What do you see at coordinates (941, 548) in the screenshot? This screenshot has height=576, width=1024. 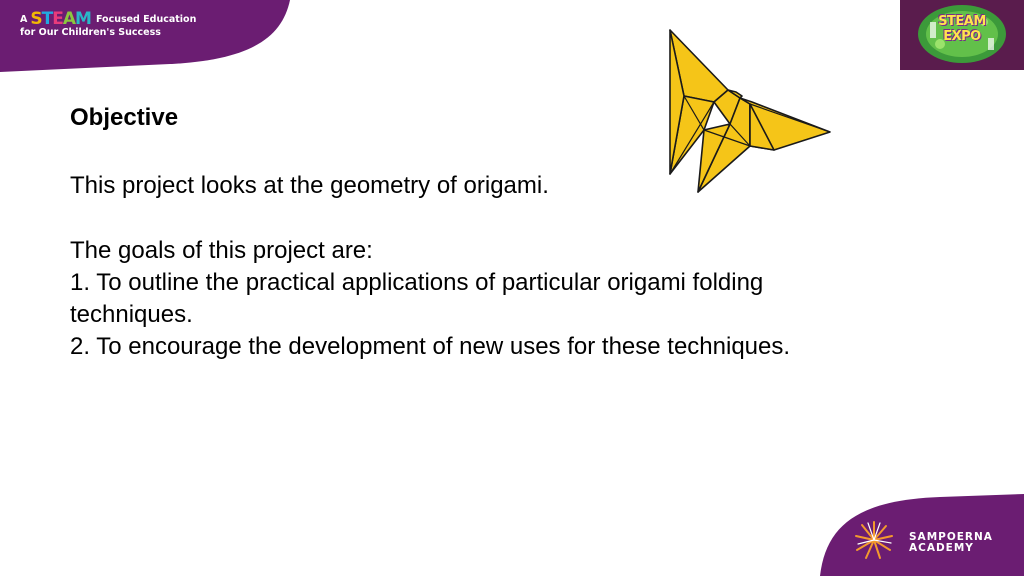 I see `academy-name-line2: ACADEMY` at bounding box center [941, 548].